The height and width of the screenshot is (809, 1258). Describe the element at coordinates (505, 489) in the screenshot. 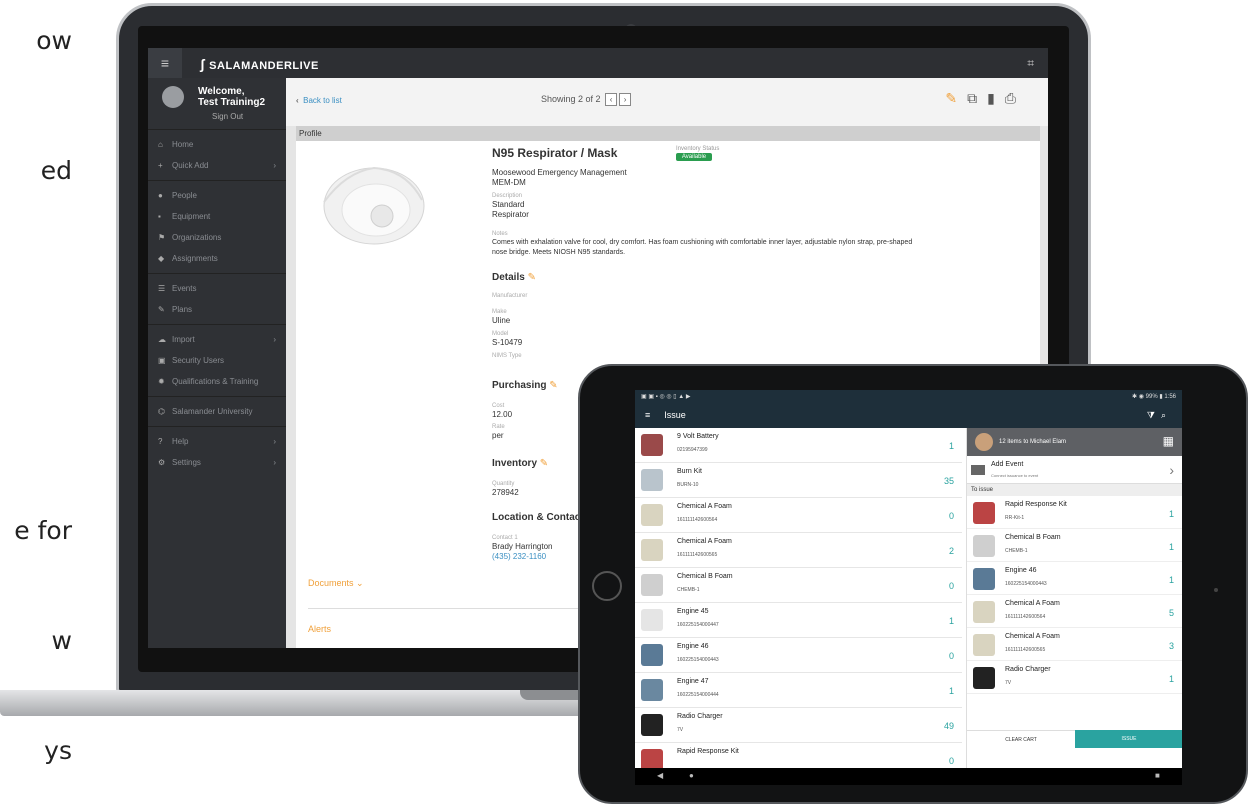

I see `inventory-fields: Quantity 278942` at that location.